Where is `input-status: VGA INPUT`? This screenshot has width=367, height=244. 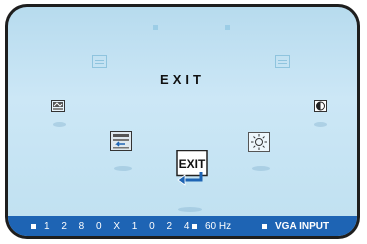 input-status: VGA INPUT is located at coordinates (295, 226).